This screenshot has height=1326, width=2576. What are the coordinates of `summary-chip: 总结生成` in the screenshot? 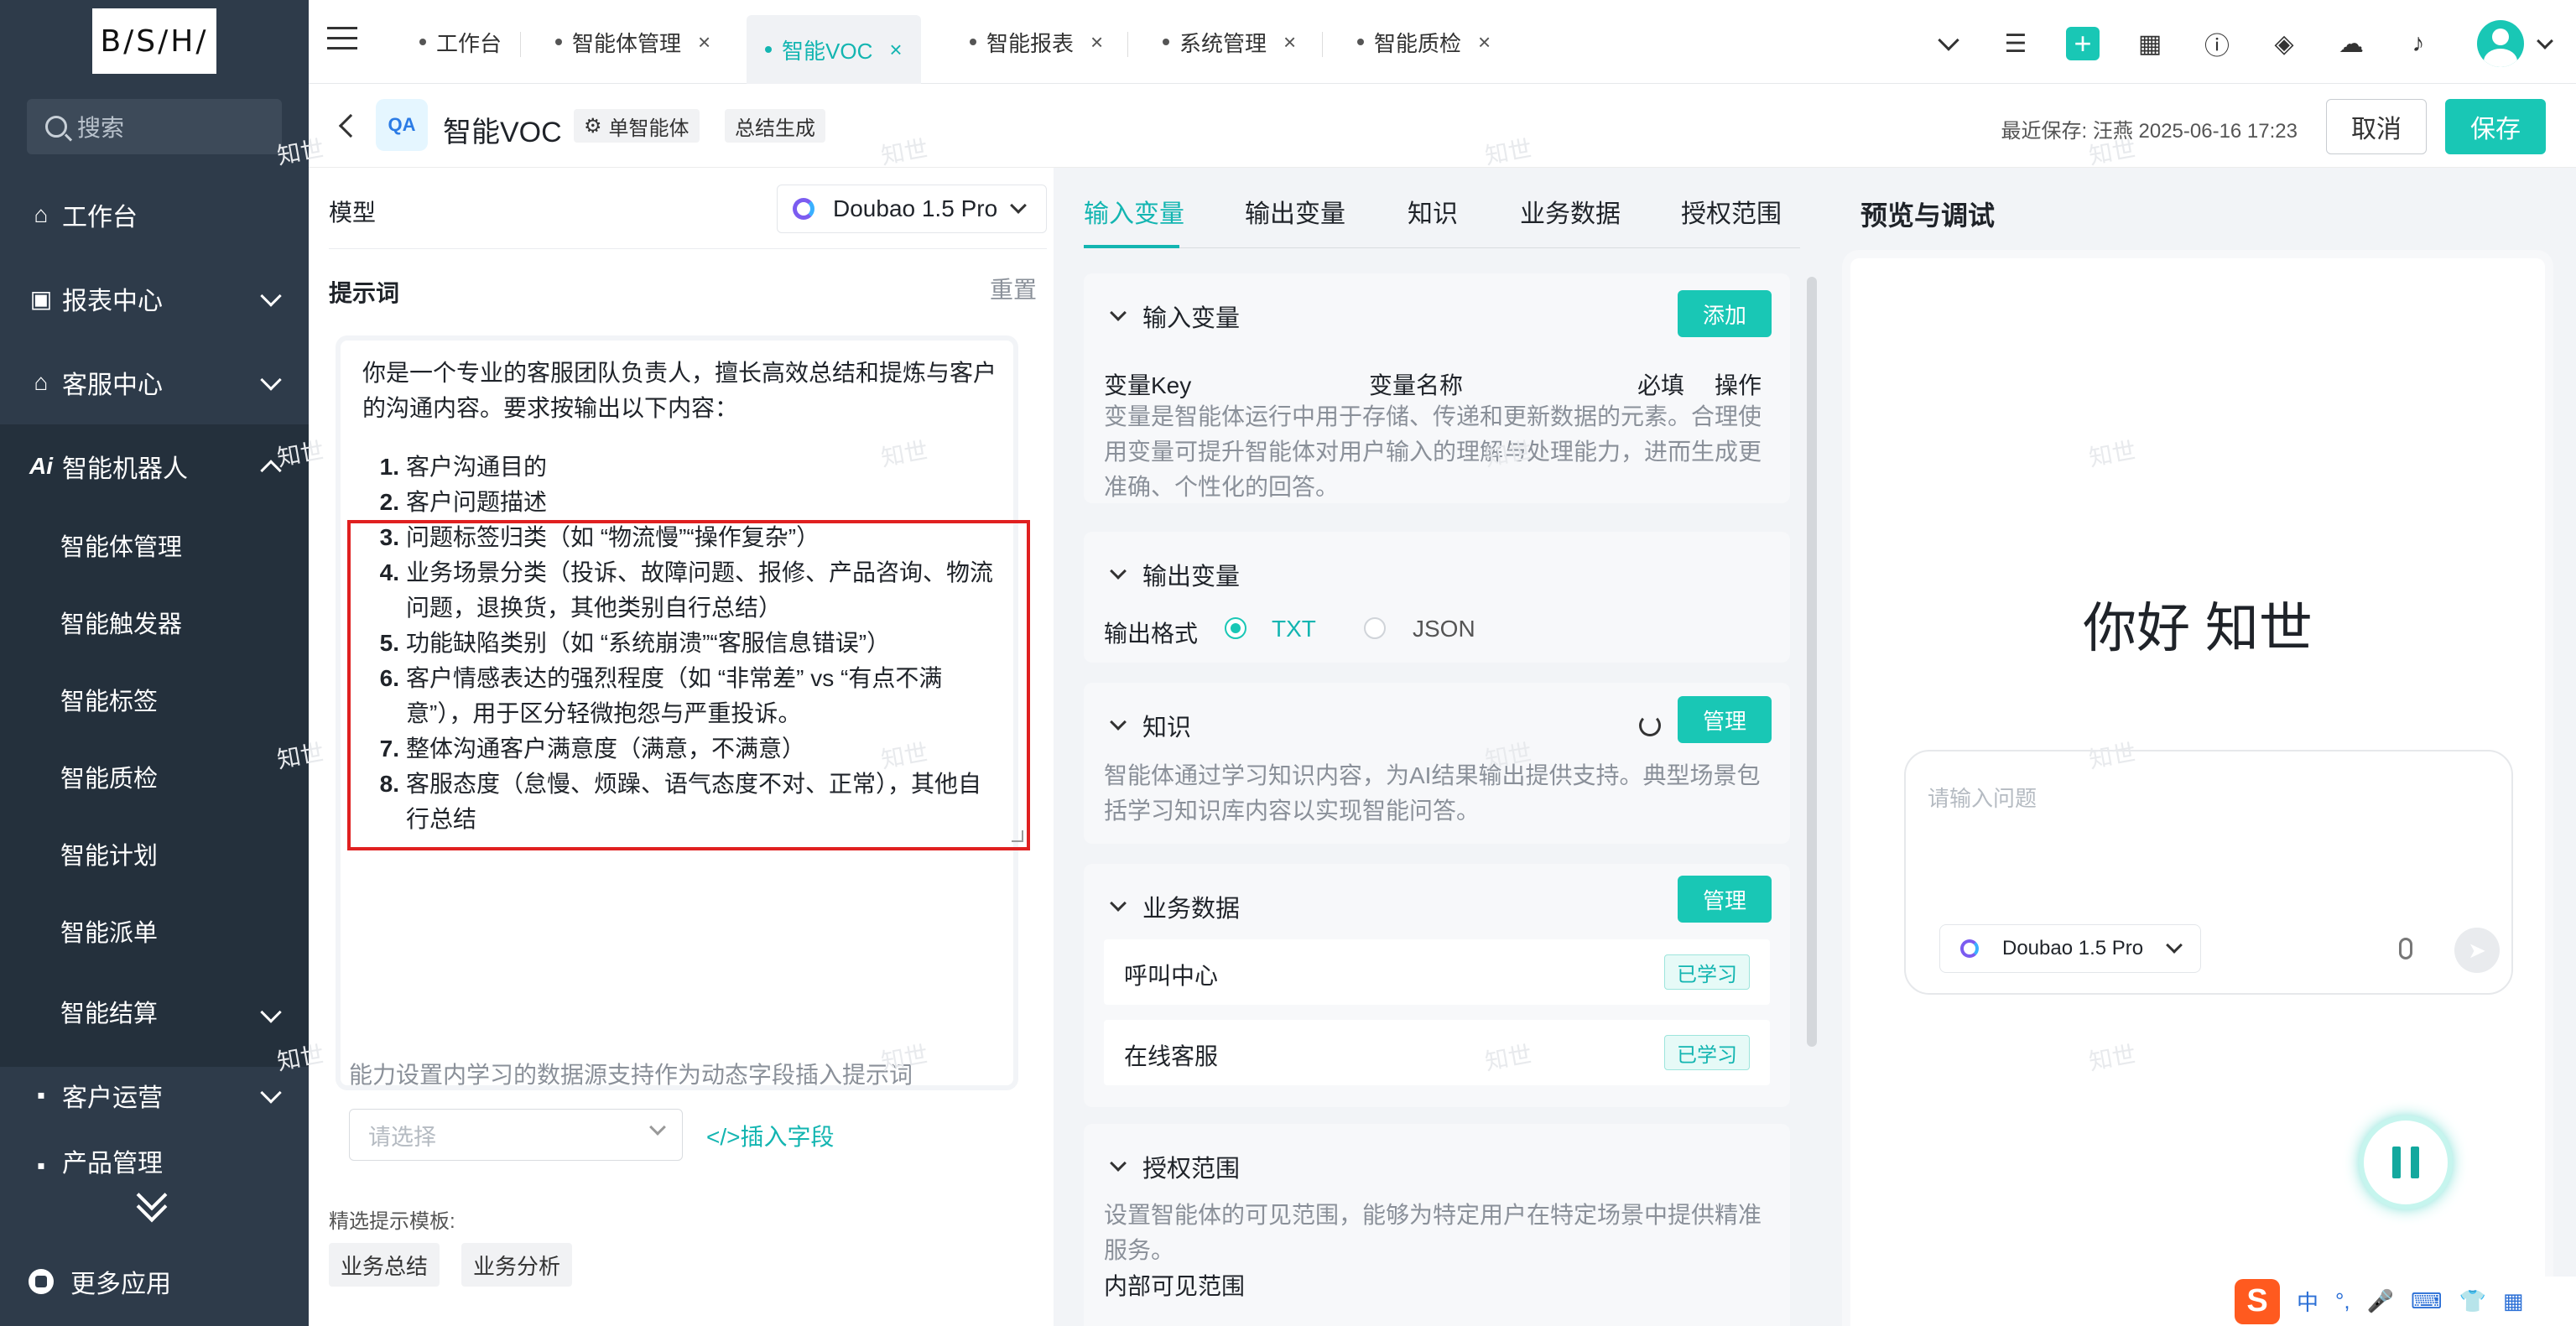 It's located at (775, 126).